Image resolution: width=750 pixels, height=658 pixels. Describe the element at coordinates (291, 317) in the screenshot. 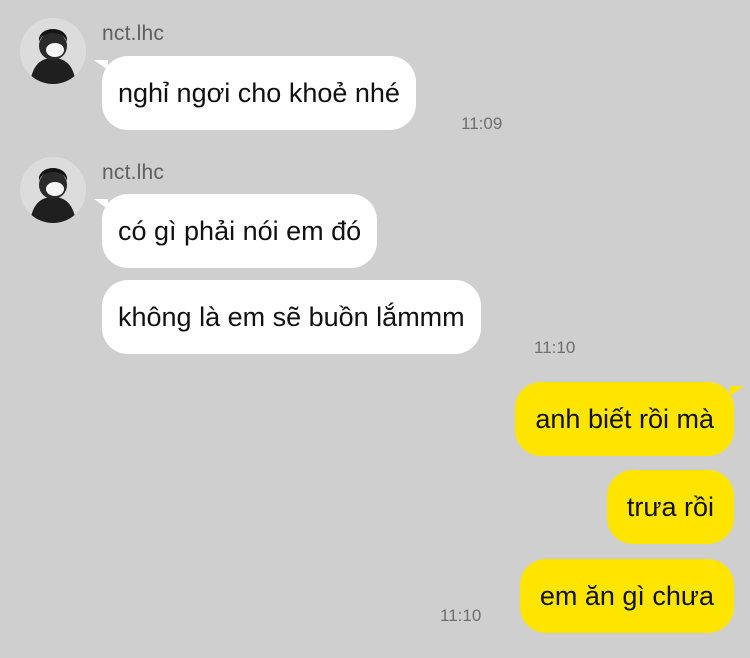

I see `incoming-message-bubble: không là em sẽ buồn lắmmm` at that location.